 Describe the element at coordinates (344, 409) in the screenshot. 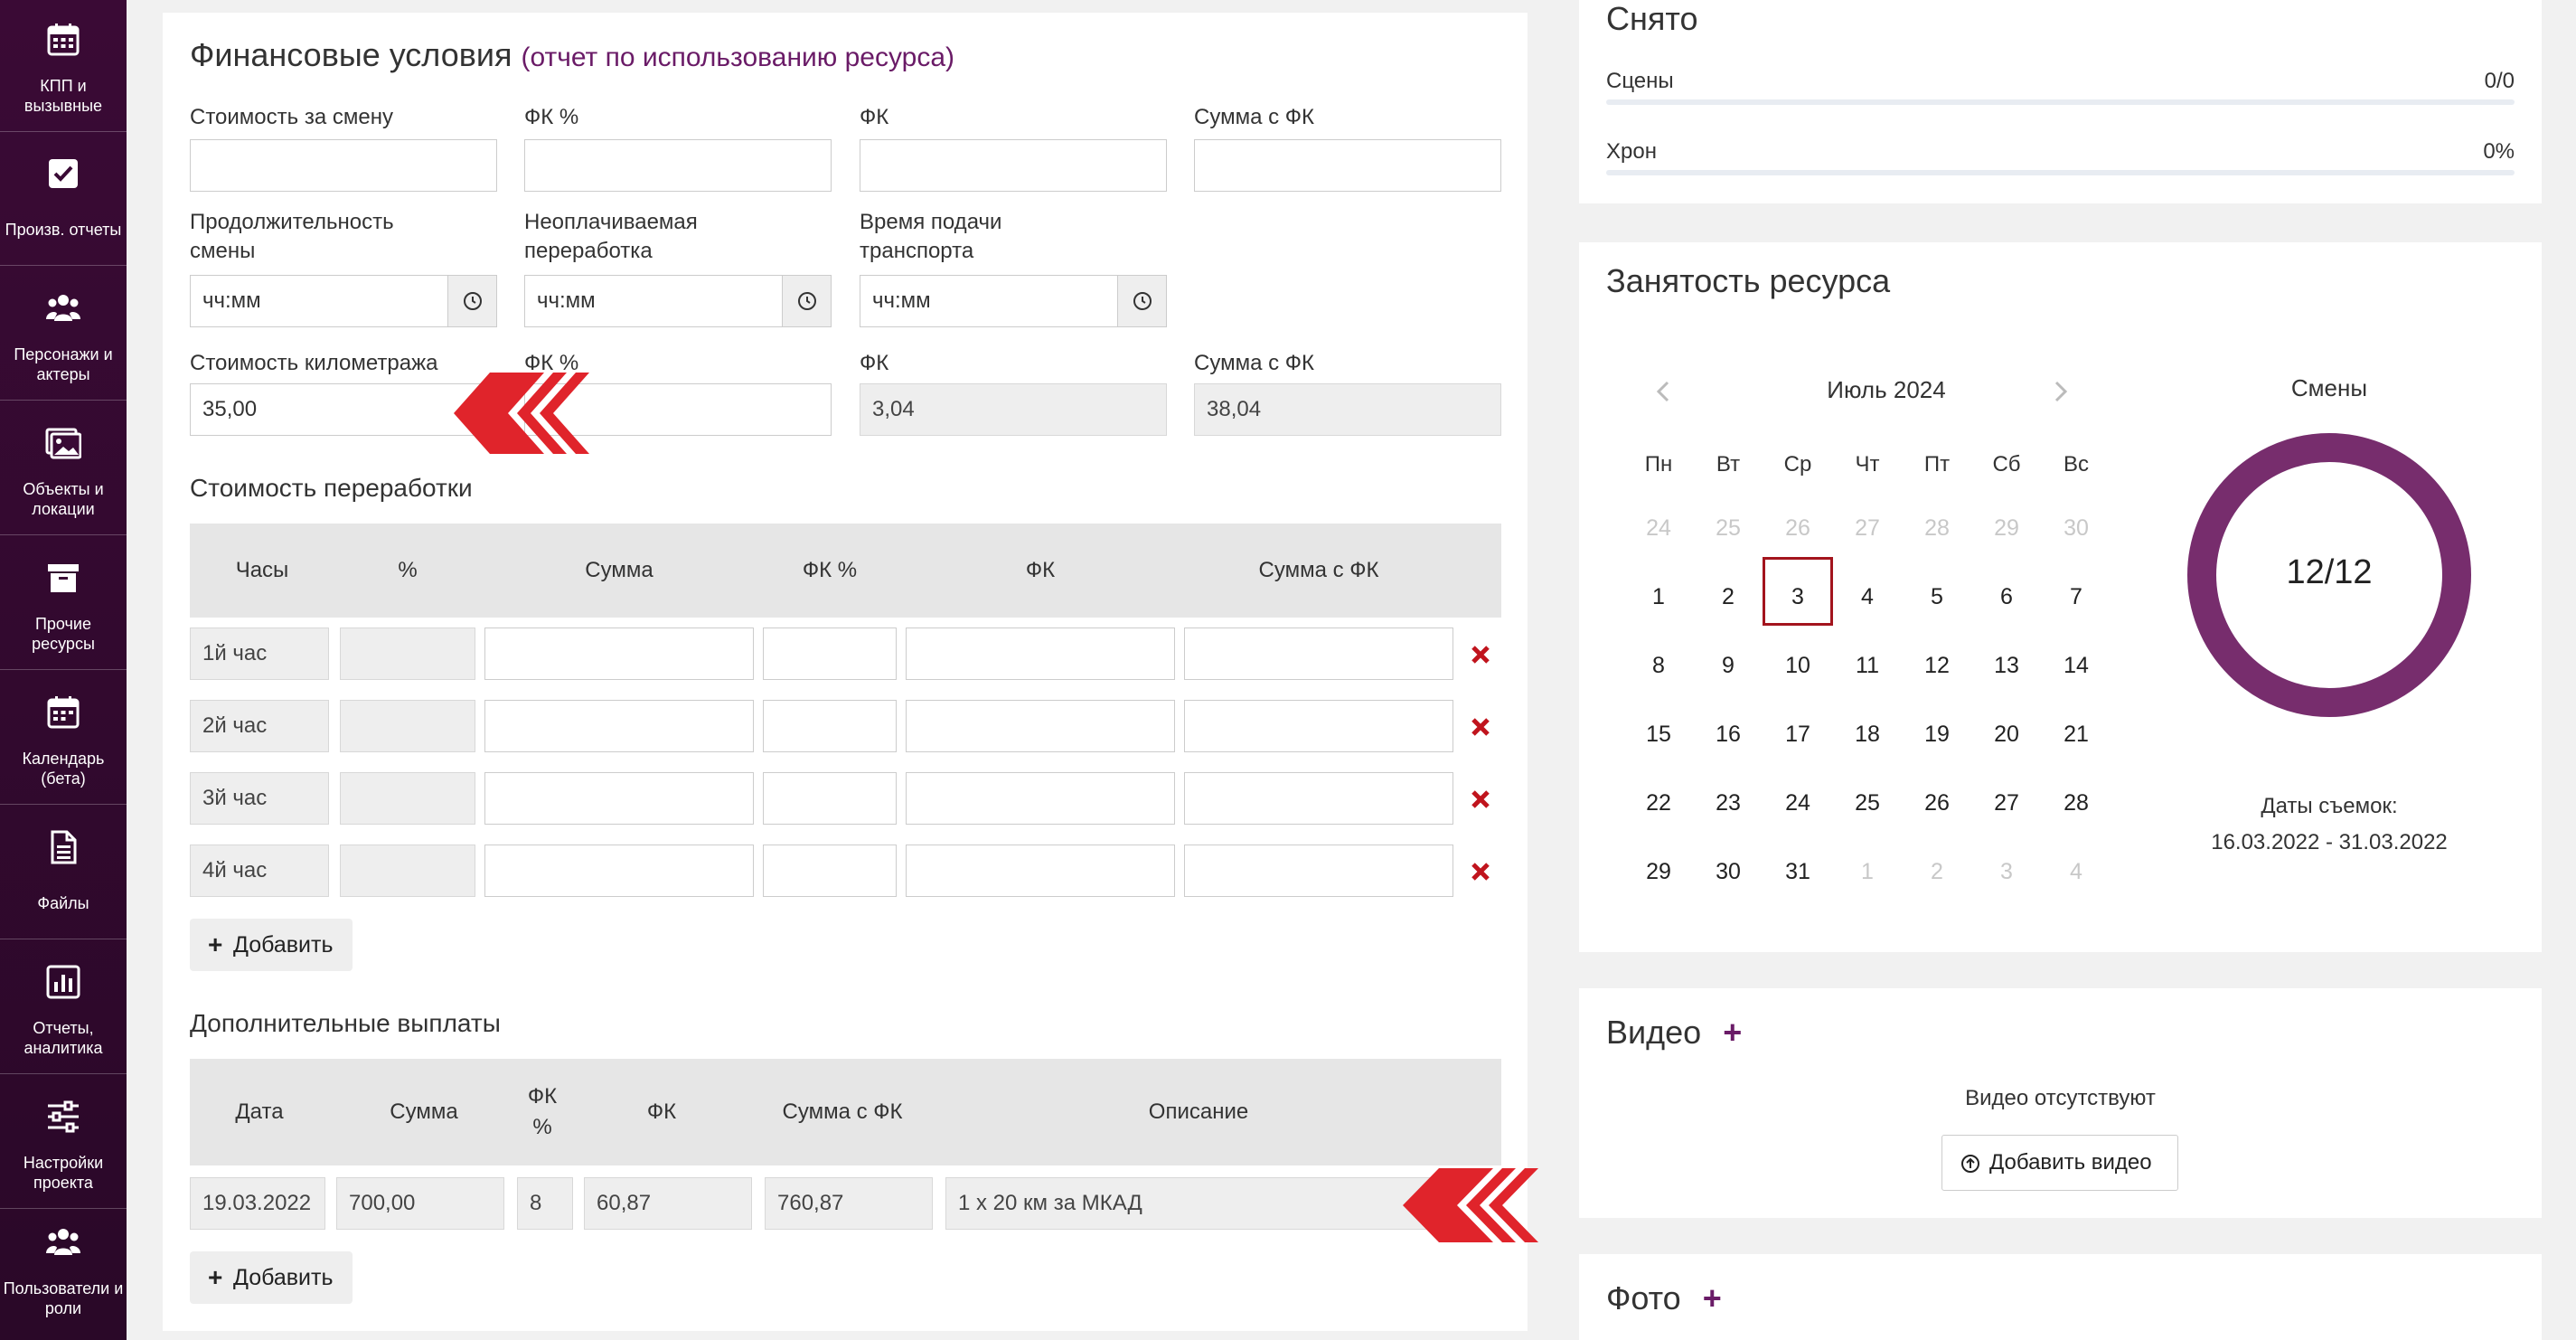

I see `mileage-cost-input: 35,00` at that location.